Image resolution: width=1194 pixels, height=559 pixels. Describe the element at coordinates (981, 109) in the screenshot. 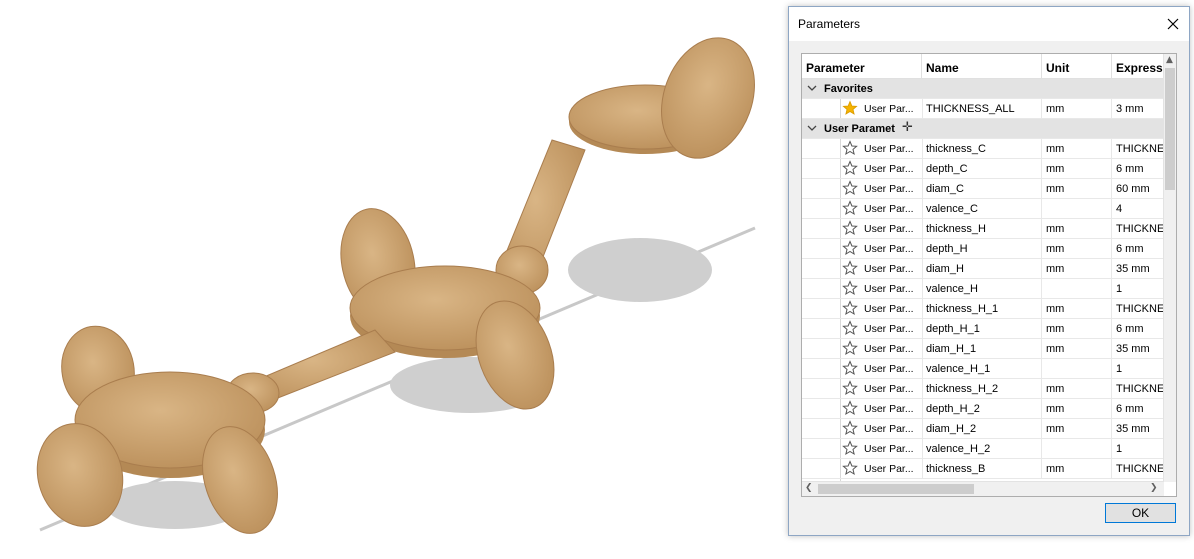

I see `parameter-name: THICKNESS_ALL` at that location.